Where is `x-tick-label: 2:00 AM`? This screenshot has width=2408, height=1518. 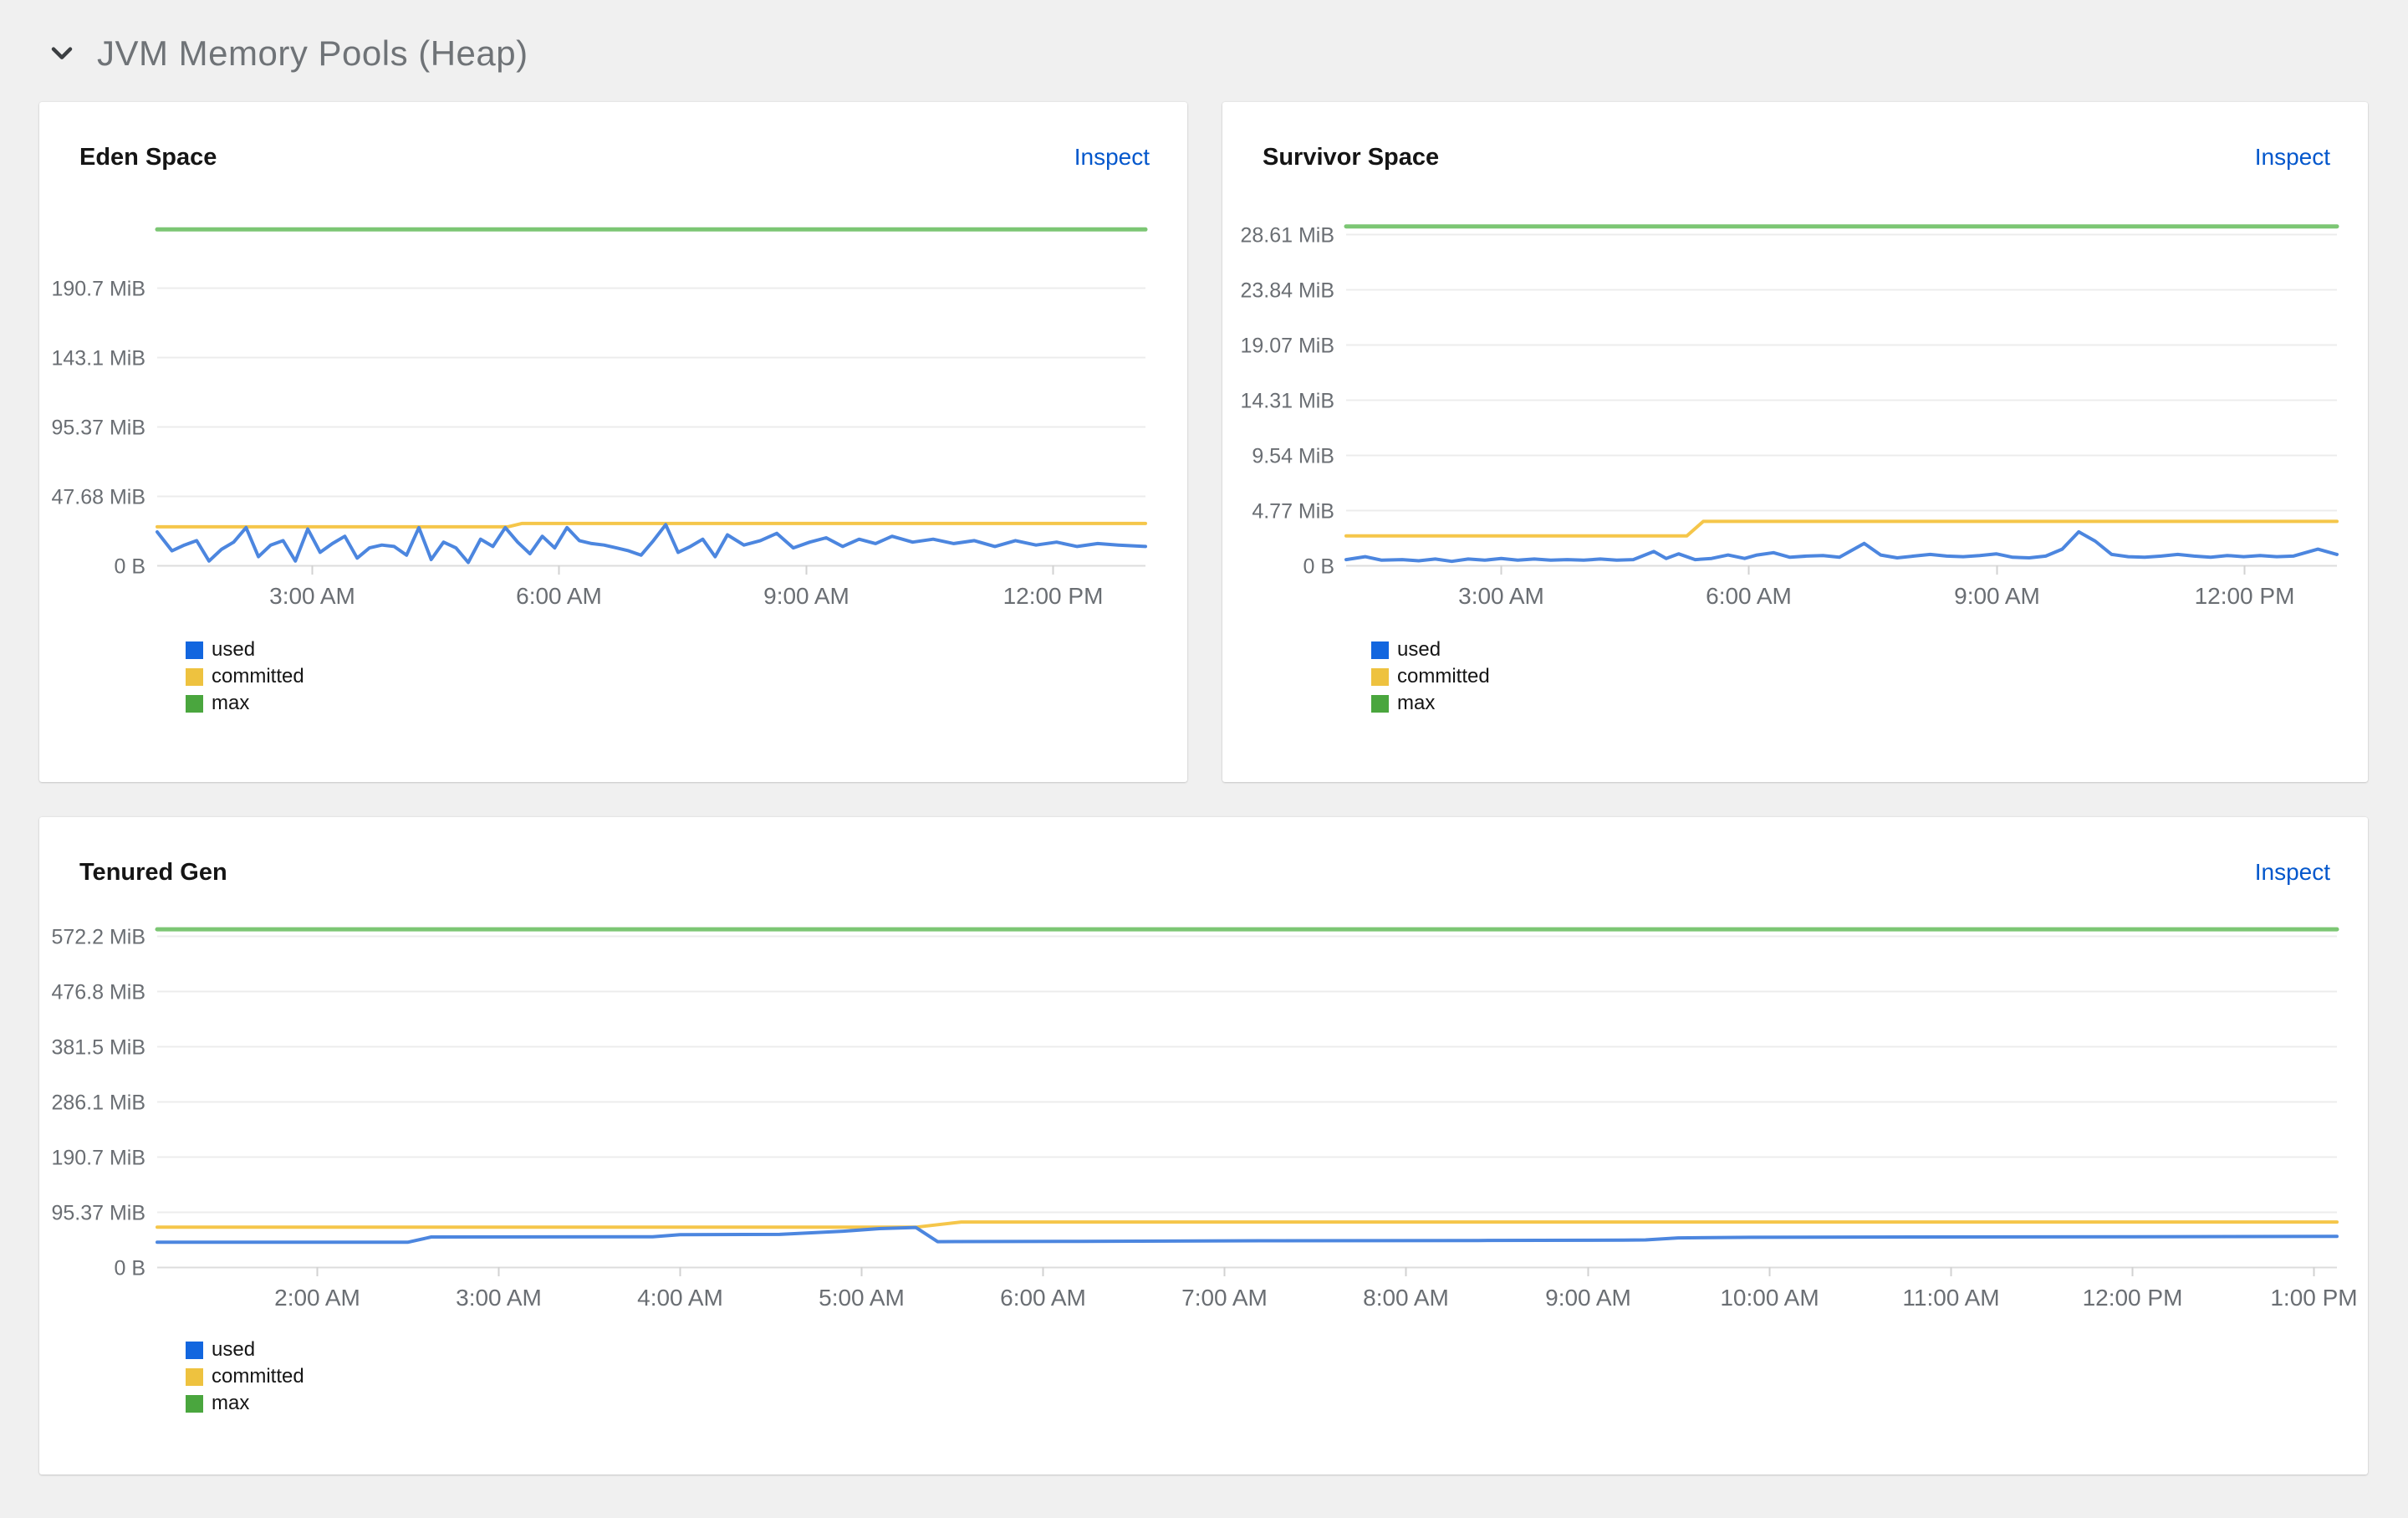
x-tick-label: 2:00 AM is located at coordinates (317, 1298).